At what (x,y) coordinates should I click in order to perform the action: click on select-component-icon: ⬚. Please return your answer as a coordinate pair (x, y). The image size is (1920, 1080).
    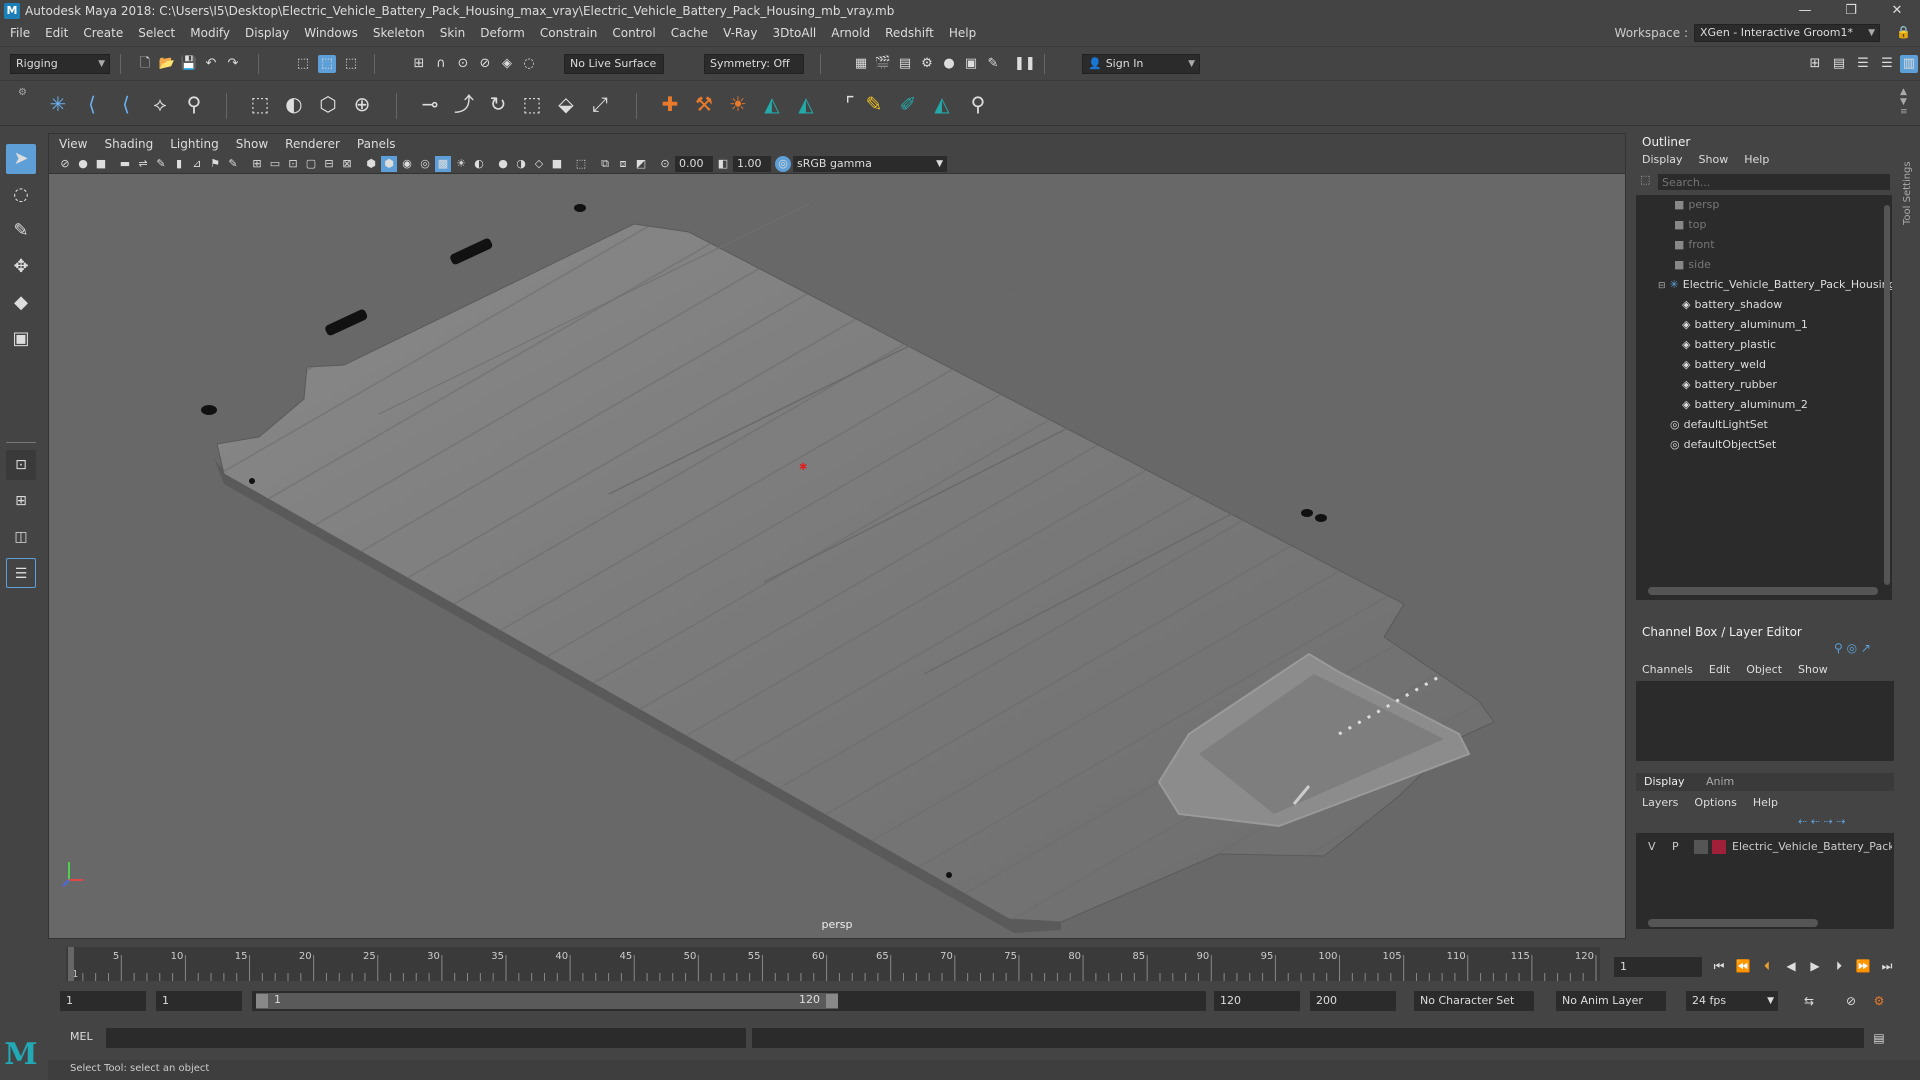
    Looking at the image, I should click on (351, 64).